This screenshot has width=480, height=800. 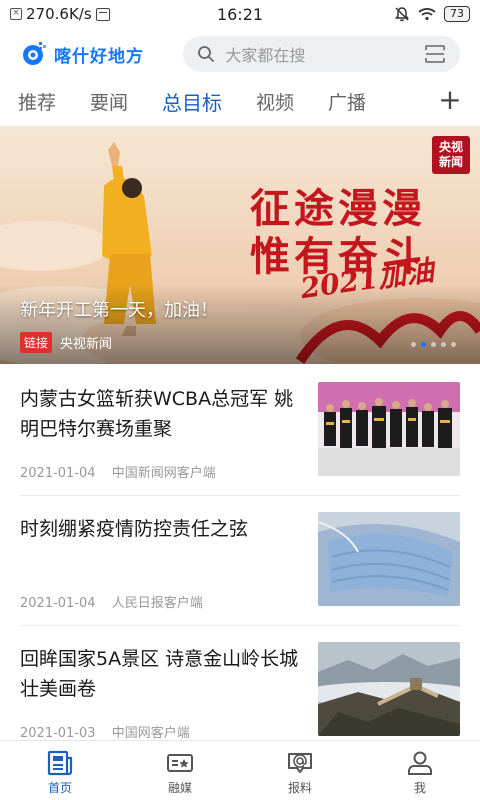 What do you see at coordinates (300, 763) in the screenshot?
I see `report-icon` at bounding box center [300, 763].